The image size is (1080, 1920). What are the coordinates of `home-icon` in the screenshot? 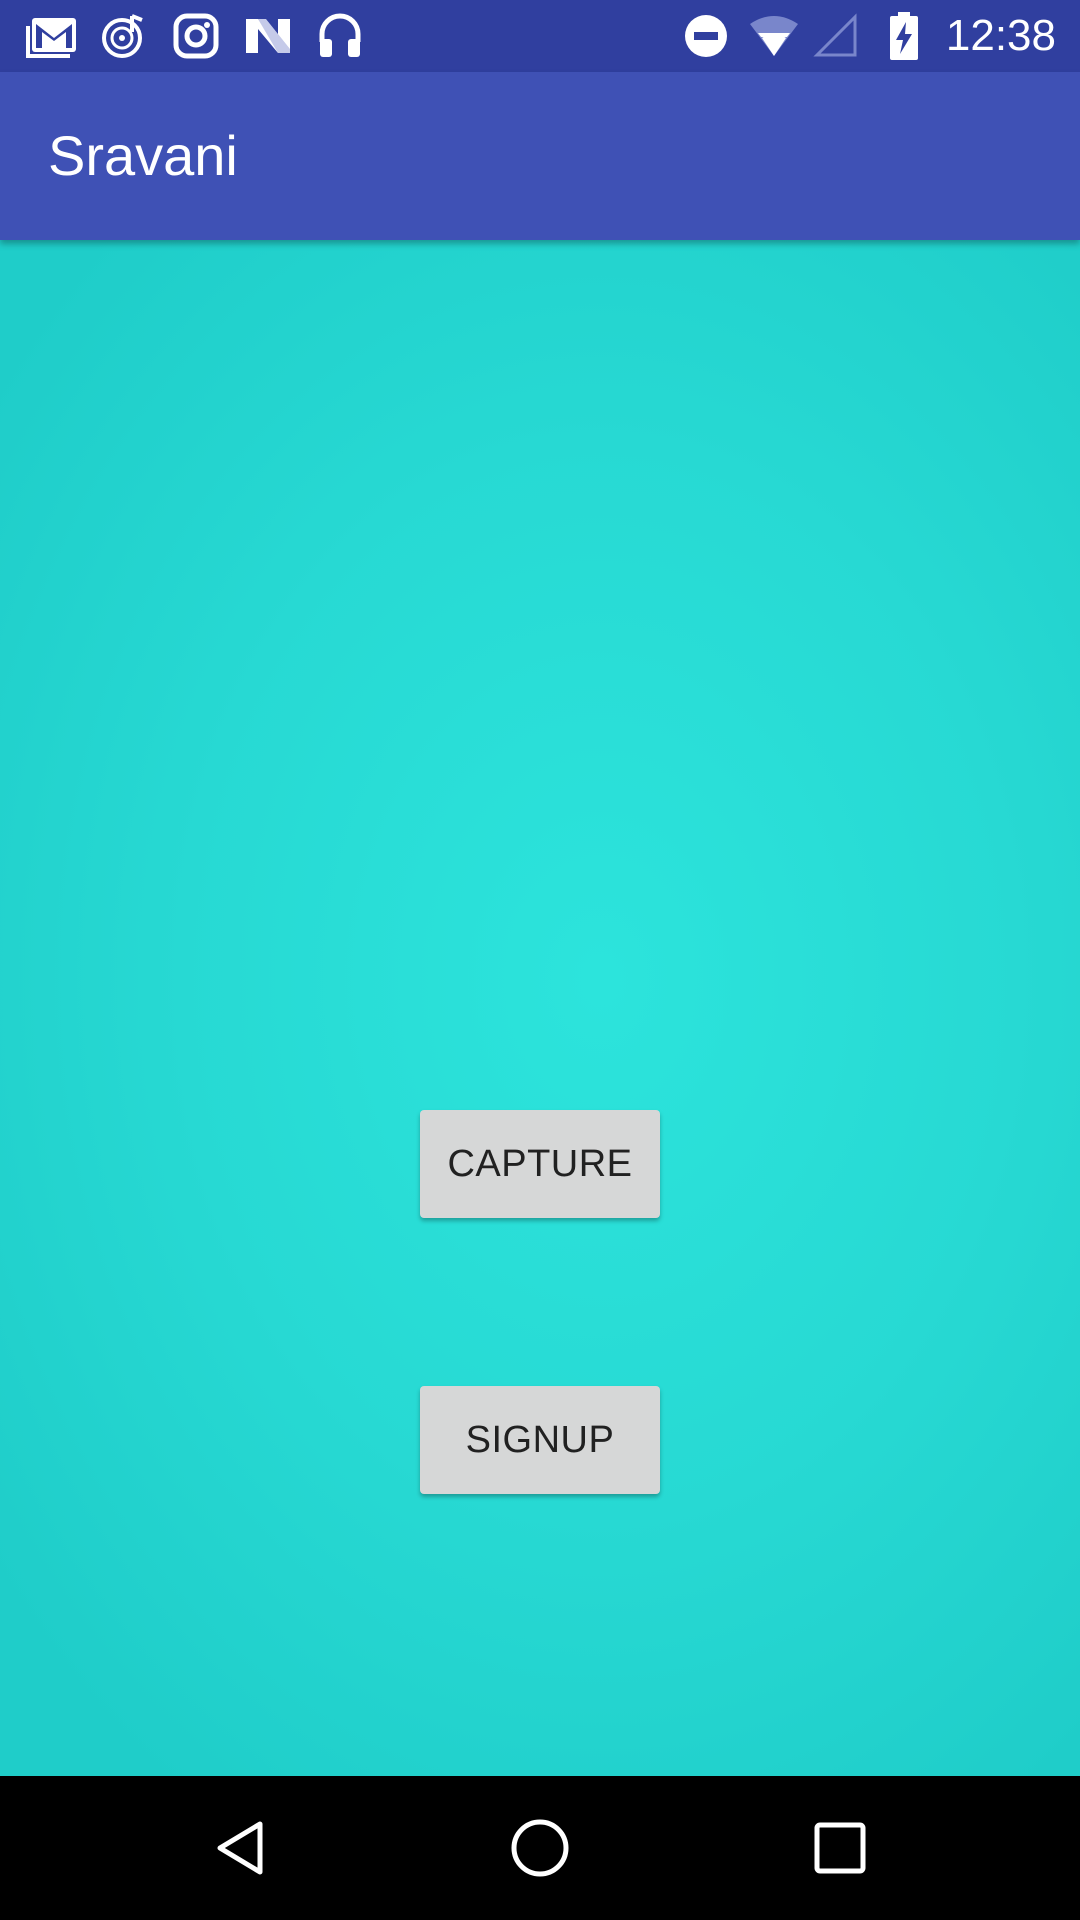 It's located at (540, 1848).